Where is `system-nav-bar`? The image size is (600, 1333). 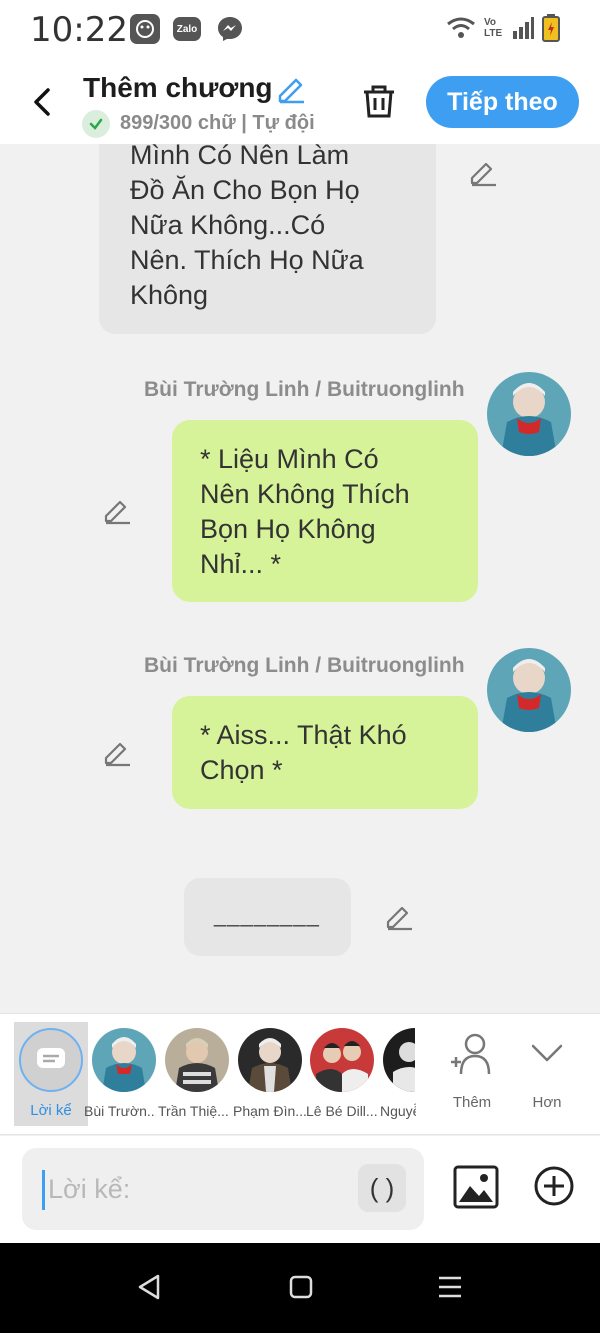
system-nav-bar is located at coordinates (300, 1288).